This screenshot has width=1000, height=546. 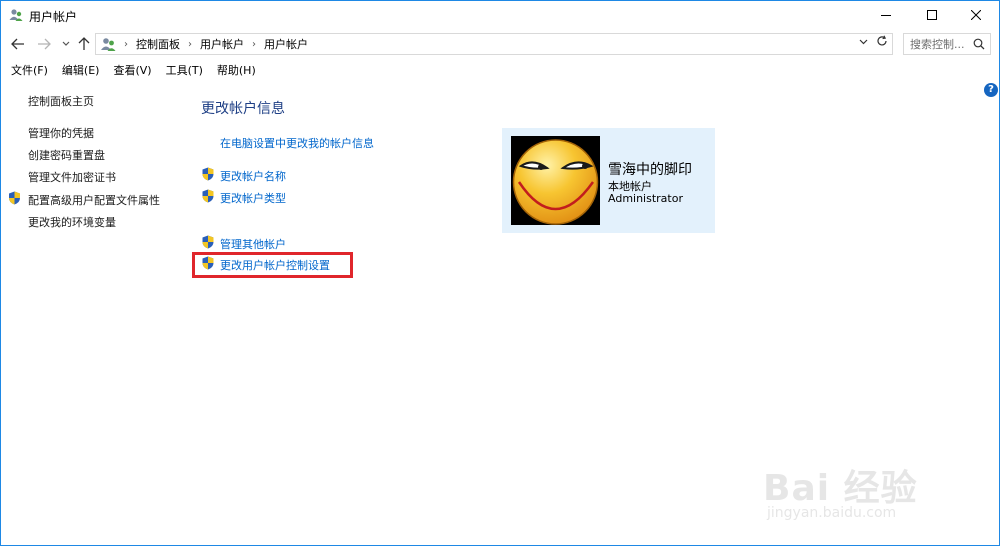 What do you see at coordinates (222, 44) in the screenshot?
I see `breadcrumb-user-accounts: 用户帐户` at bounding box center [222, 44].